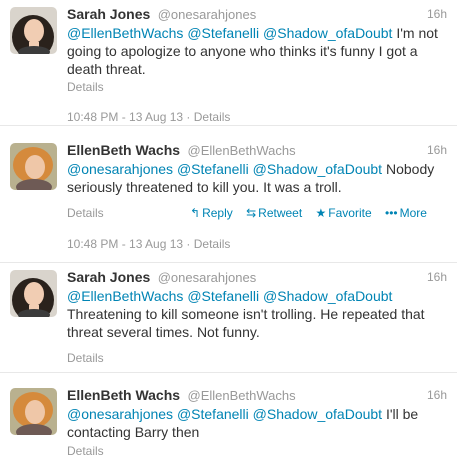  I want to click on retweet-button: ⇆ Retweet, so click(274, 213).